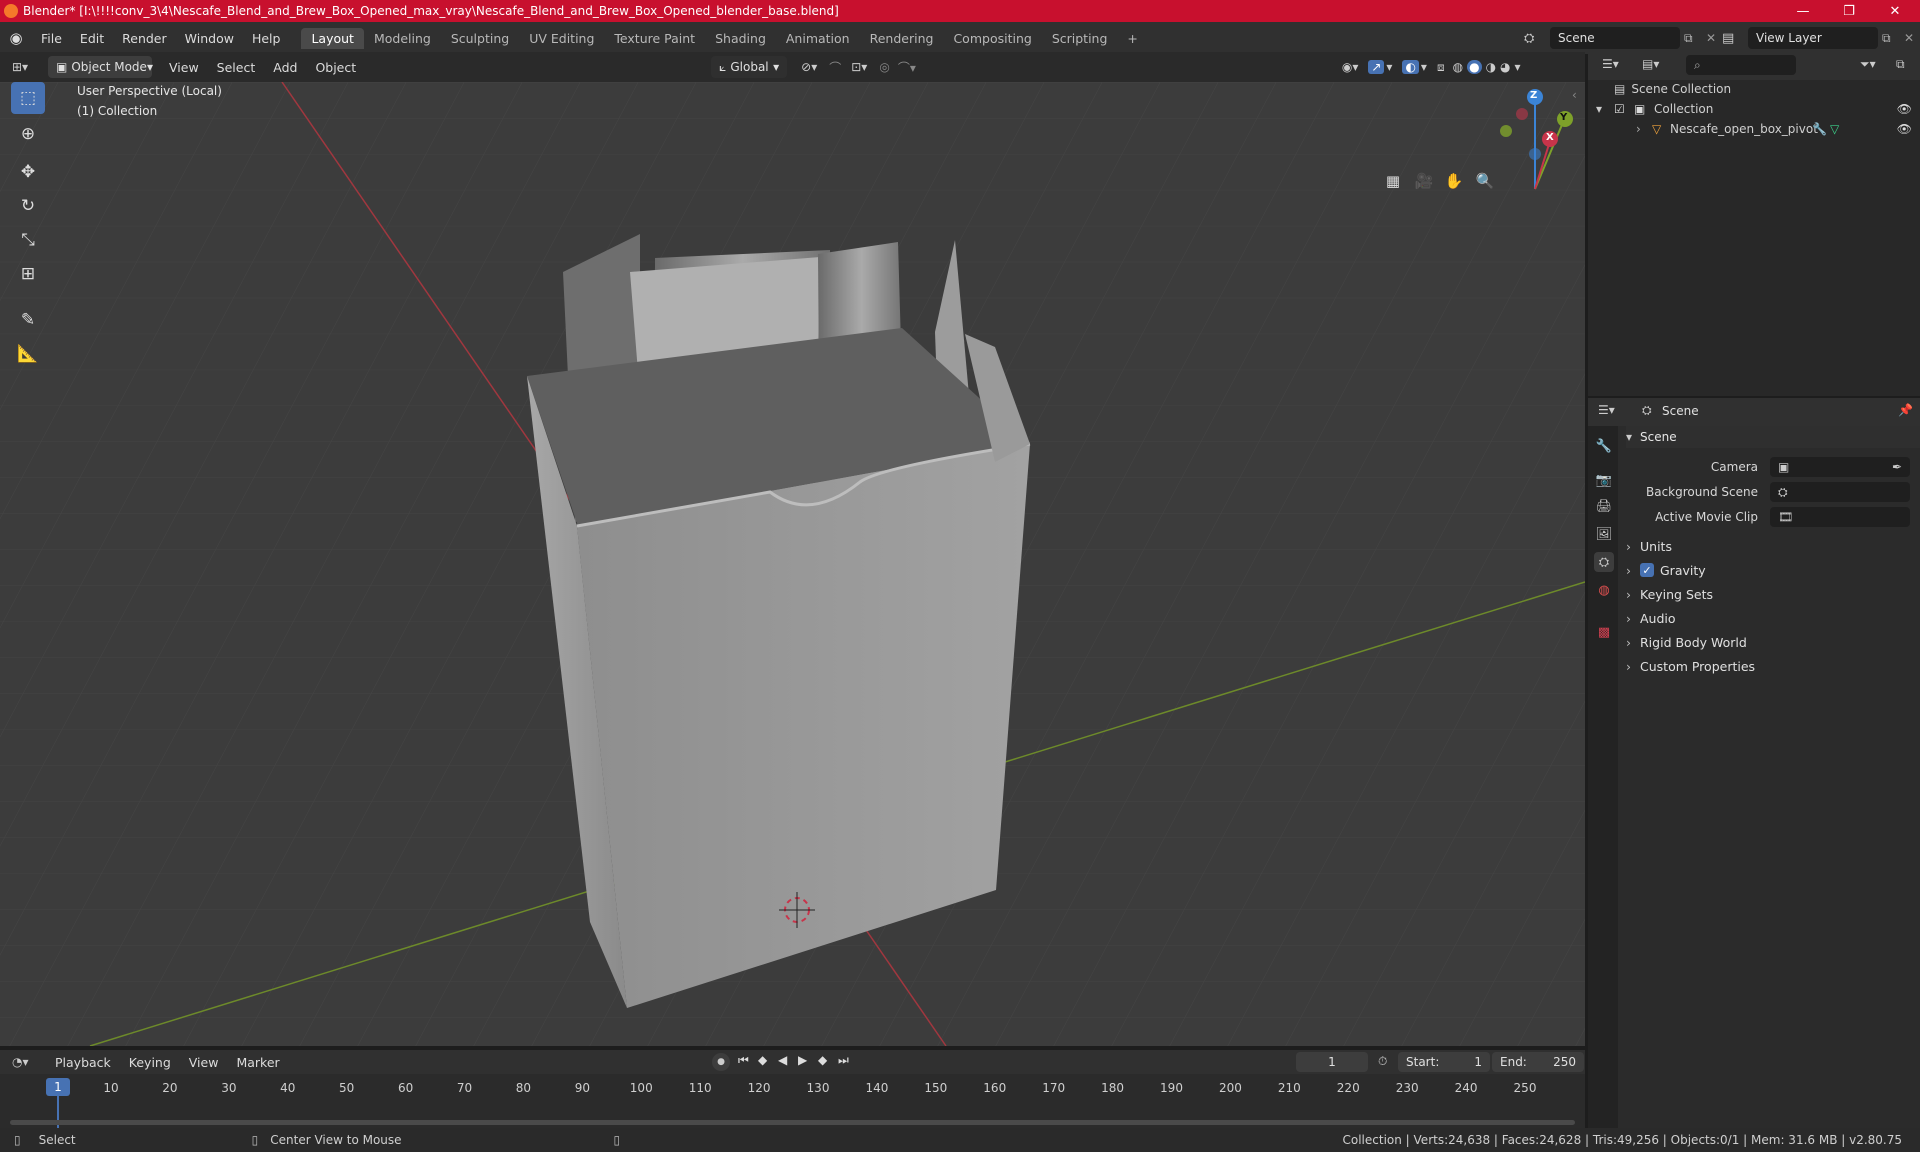 This screenshot has height=1152, width=1920. I want to click on eye-icon: 👁, so click(1904, 109).